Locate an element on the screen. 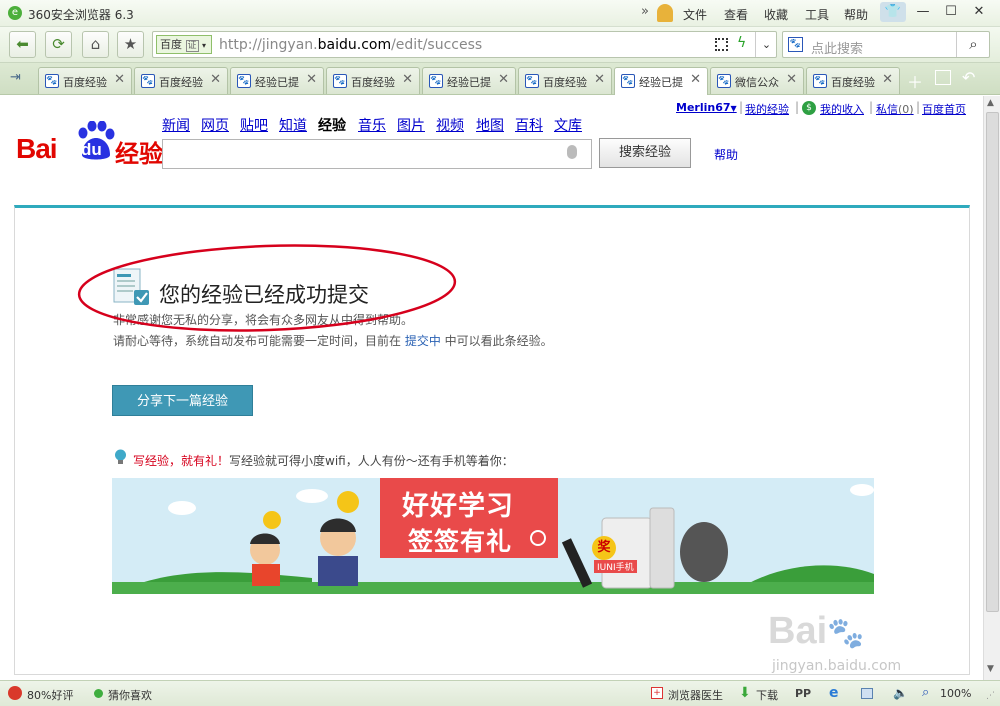  menu-view: 查看 is located at coordinates (736, 14).